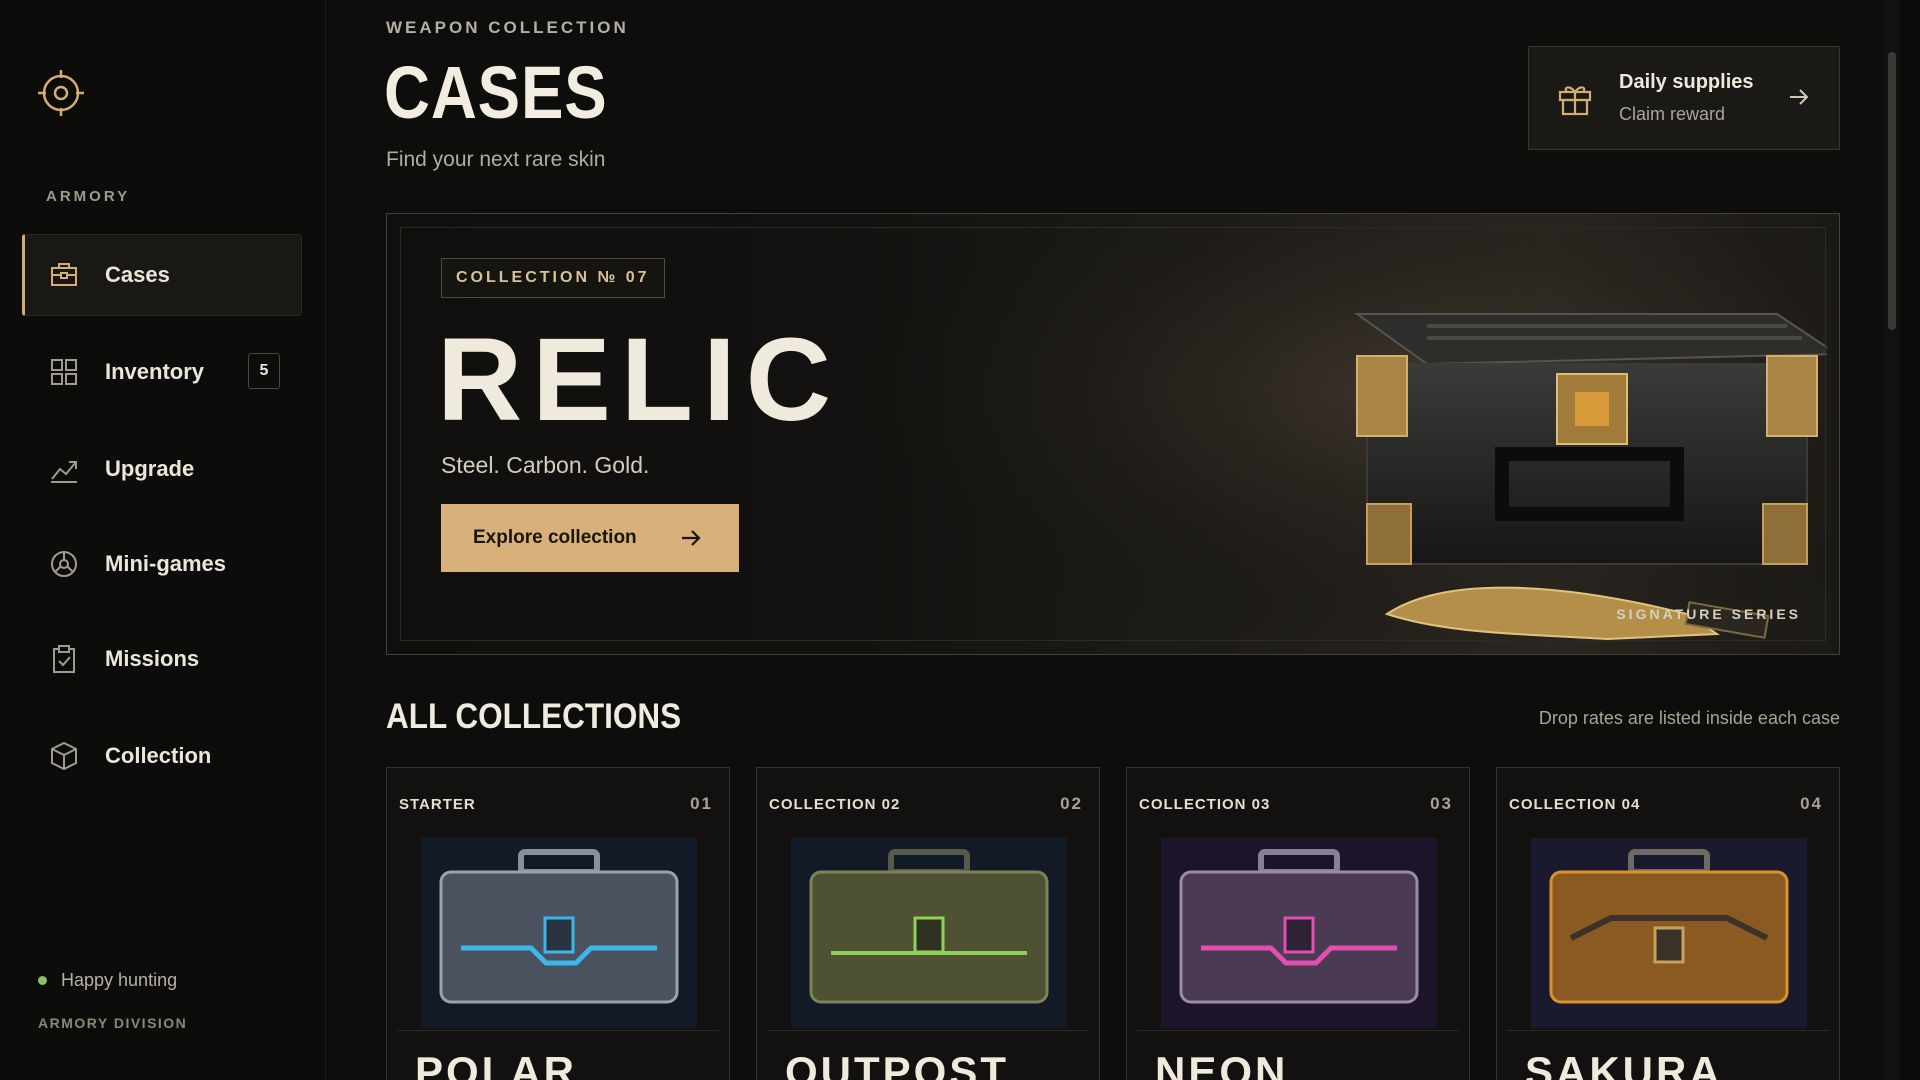 This screenshot has width=1920, height=1080. Describe the element at coordinates (534, 716) in the screenshot. I see `section-title: ALL COLLECTIONS` at that location.